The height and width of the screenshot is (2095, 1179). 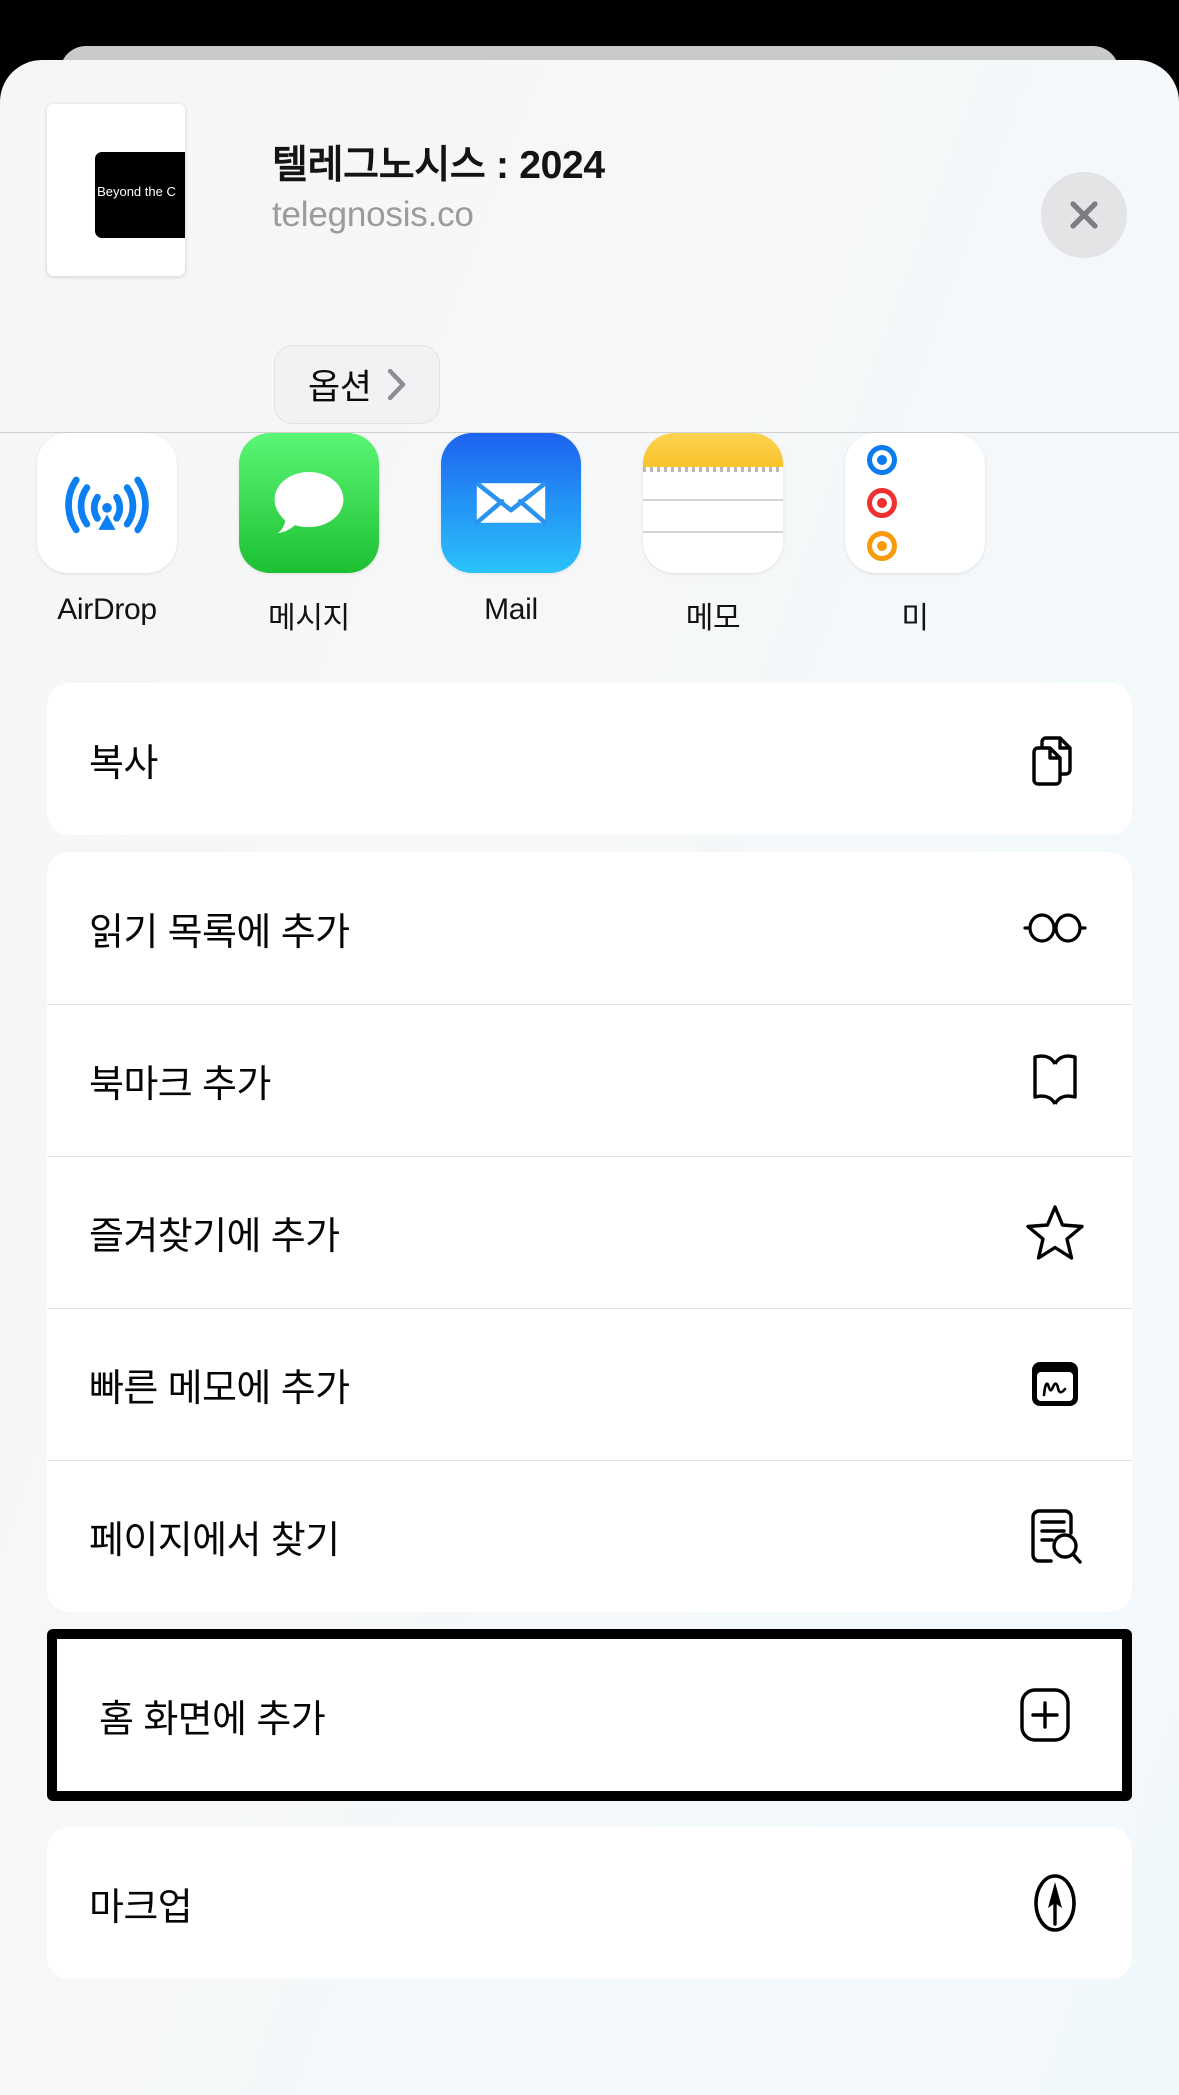 What do you see at coordinates (214, 1540) in the screenshot?
I see `action-row-label: 페이지에서 찾기` at bounding box center [214, 1540].